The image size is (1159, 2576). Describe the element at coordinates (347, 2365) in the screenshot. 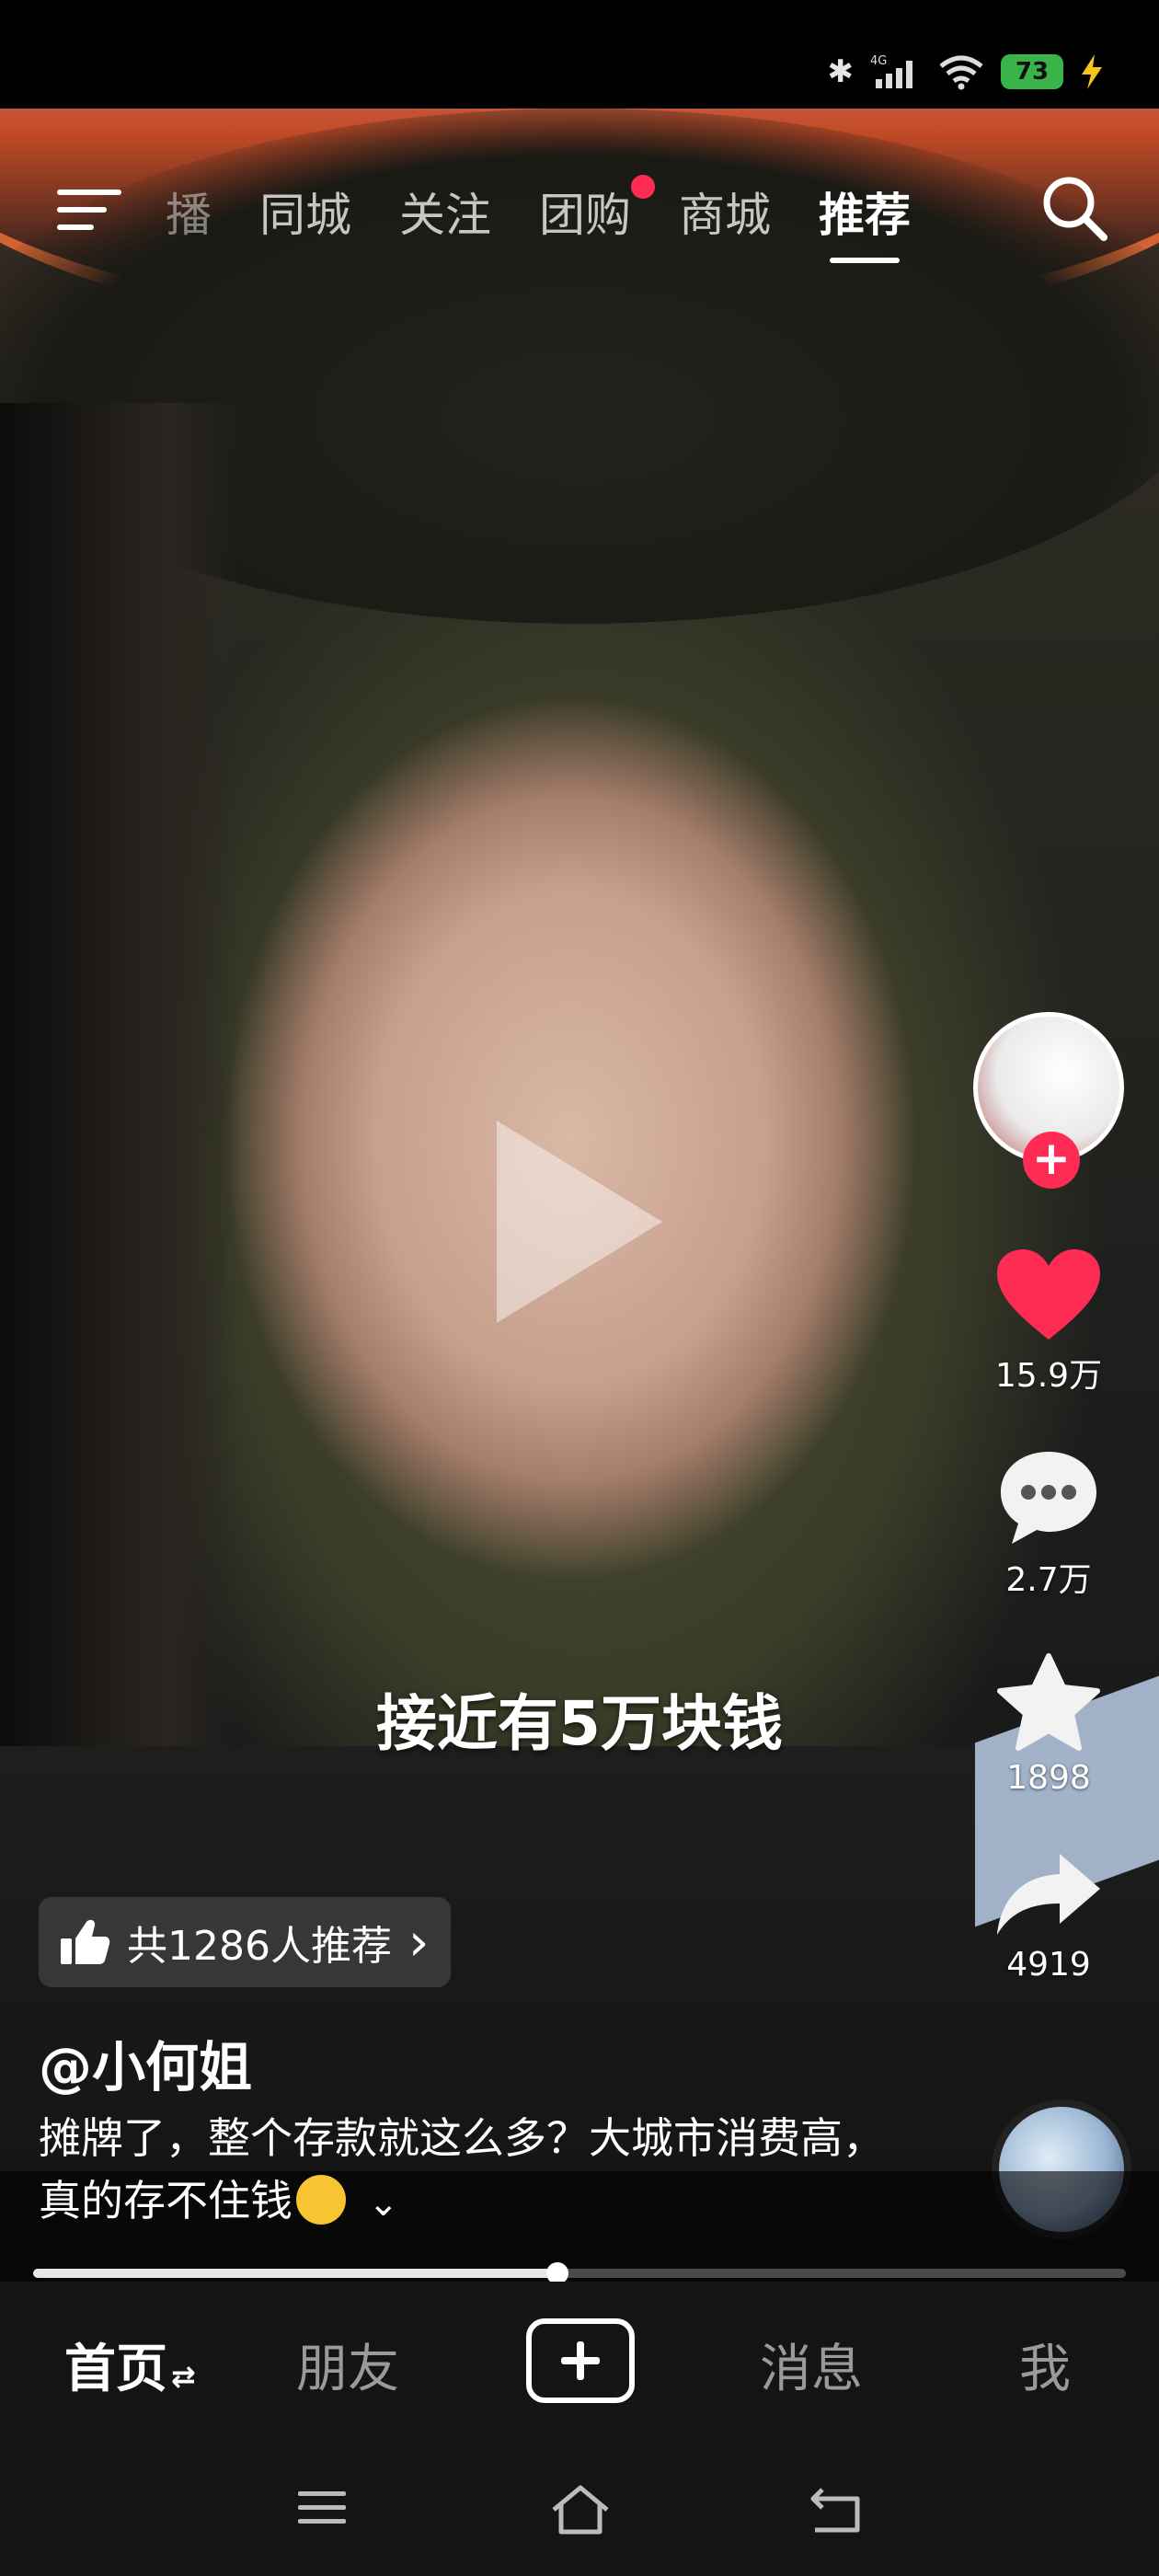

I see `nav-friends: 朋友` at that location.